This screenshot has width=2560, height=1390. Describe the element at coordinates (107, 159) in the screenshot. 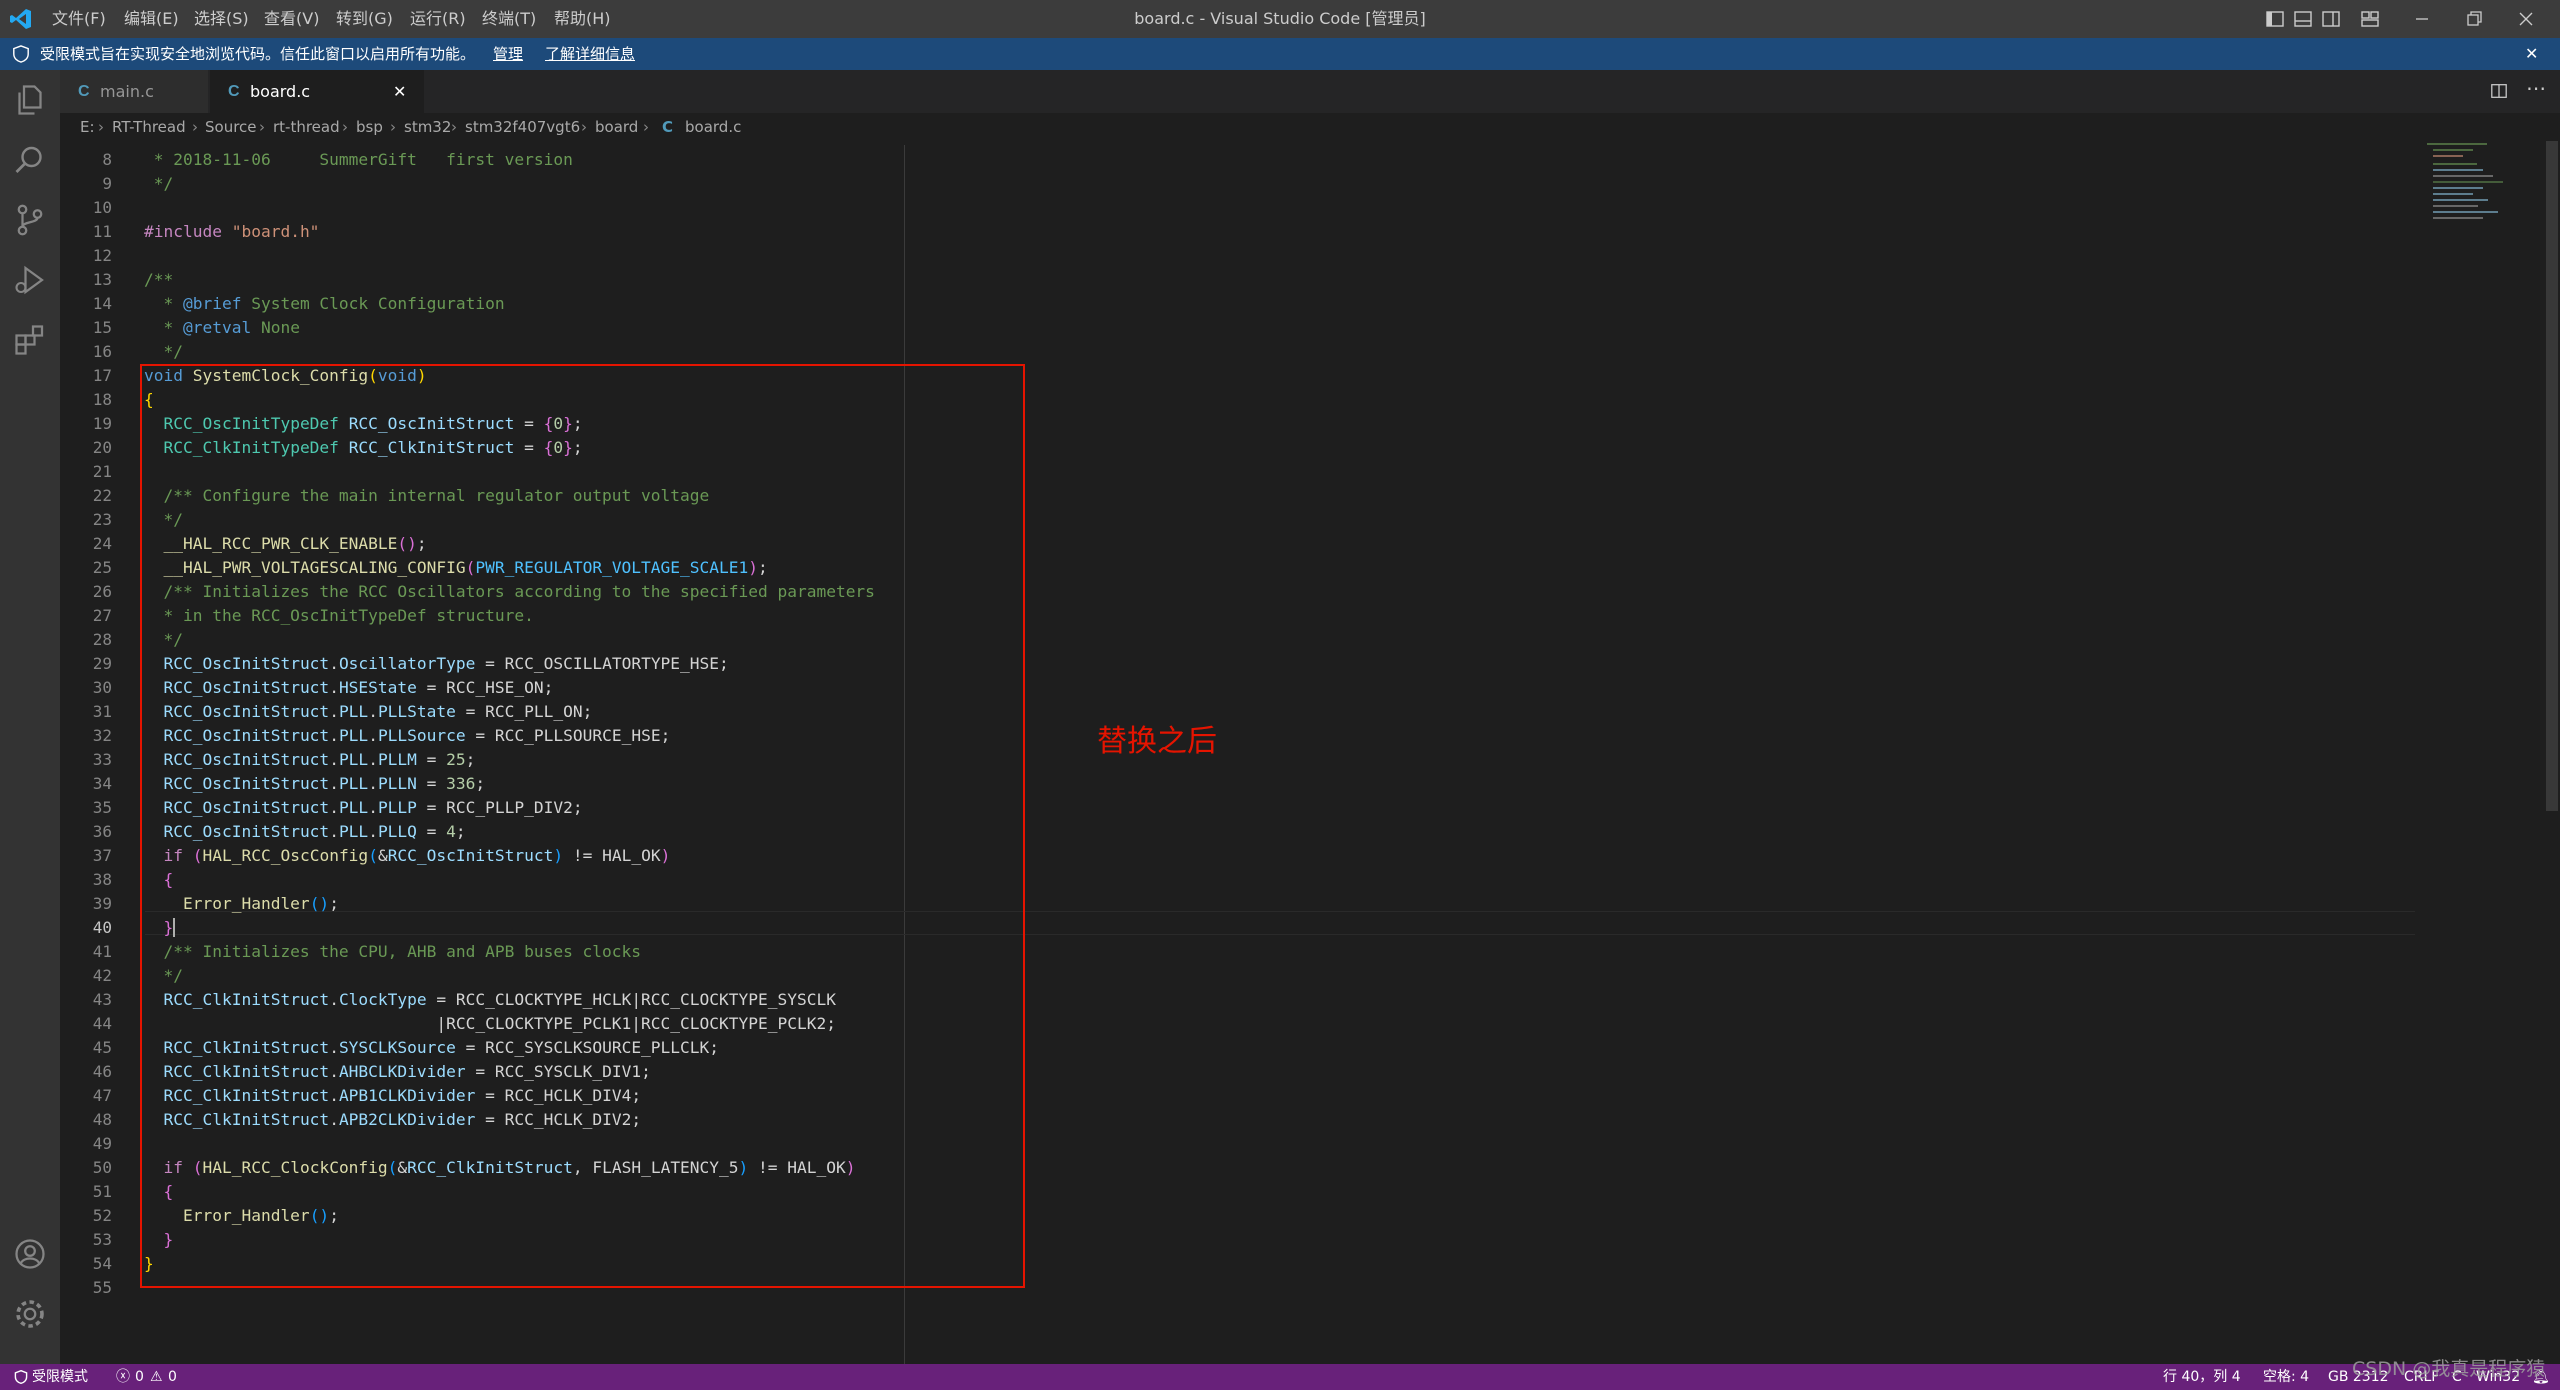

I see `line-number: 8` at that location.